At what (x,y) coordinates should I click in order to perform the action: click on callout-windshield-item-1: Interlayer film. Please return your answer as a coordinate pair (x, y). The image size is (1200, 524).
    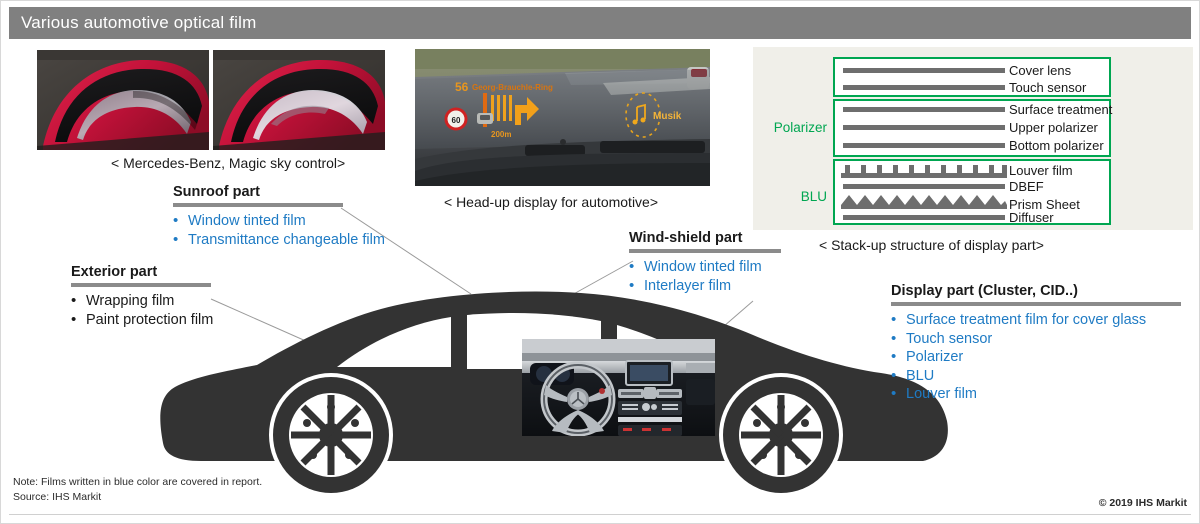
    Looking at the image, I should click on (688, 285).